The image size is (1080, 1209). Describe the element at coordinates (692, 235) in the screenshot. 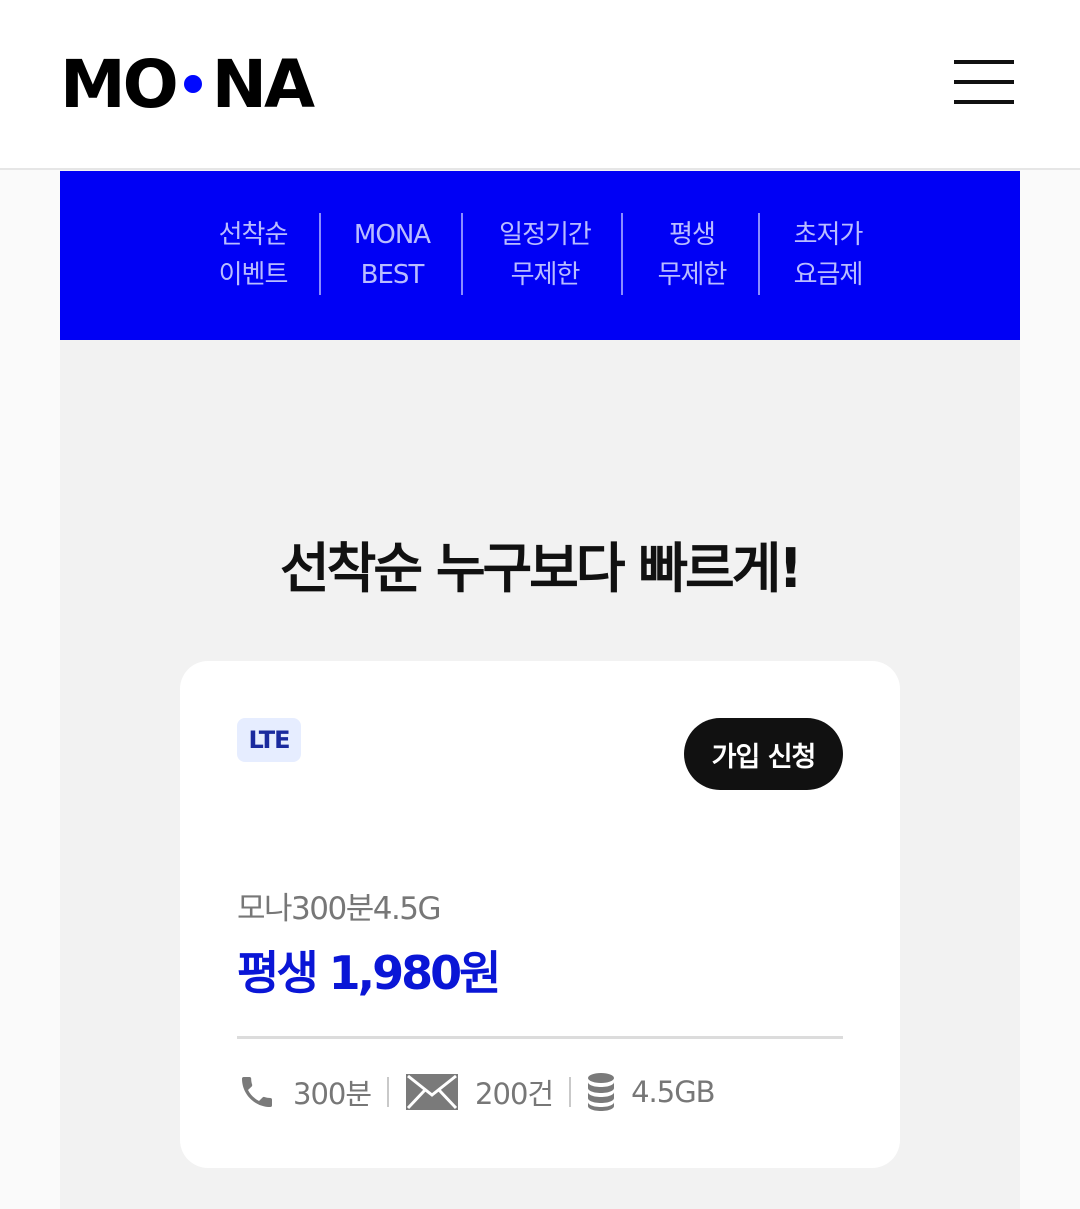

I see `nav-item-label: 평생` at that location.